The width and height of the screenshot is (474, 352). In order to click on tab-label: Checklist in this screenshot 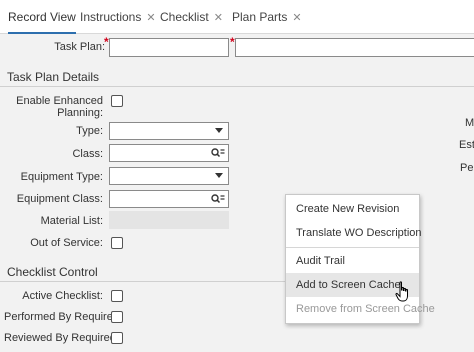, I will do `click(184, 17)`.